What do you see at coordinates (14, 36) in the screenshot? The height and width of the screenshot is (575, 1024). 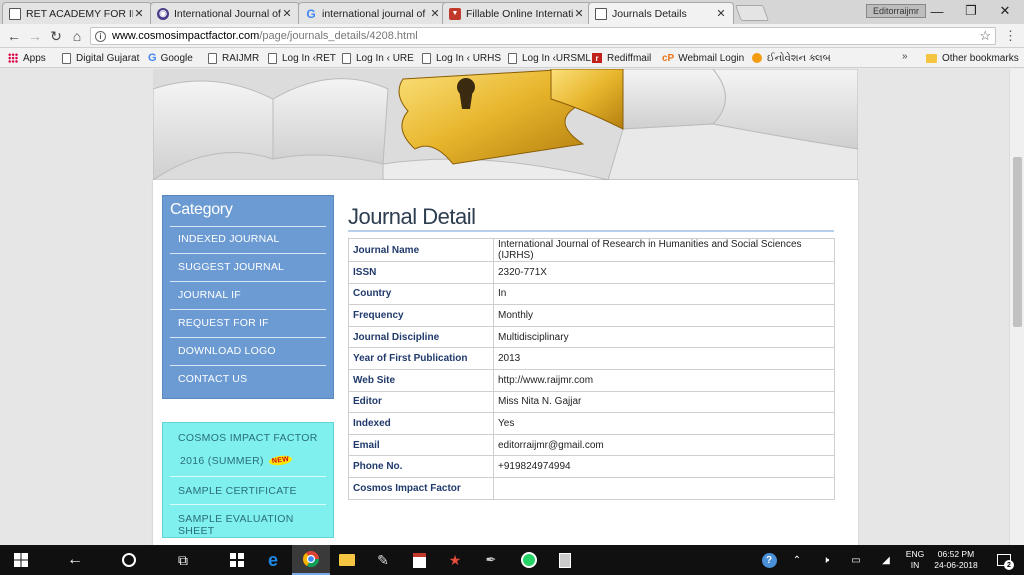 I see `back-icon: ←` at bounding box center [14, 36].